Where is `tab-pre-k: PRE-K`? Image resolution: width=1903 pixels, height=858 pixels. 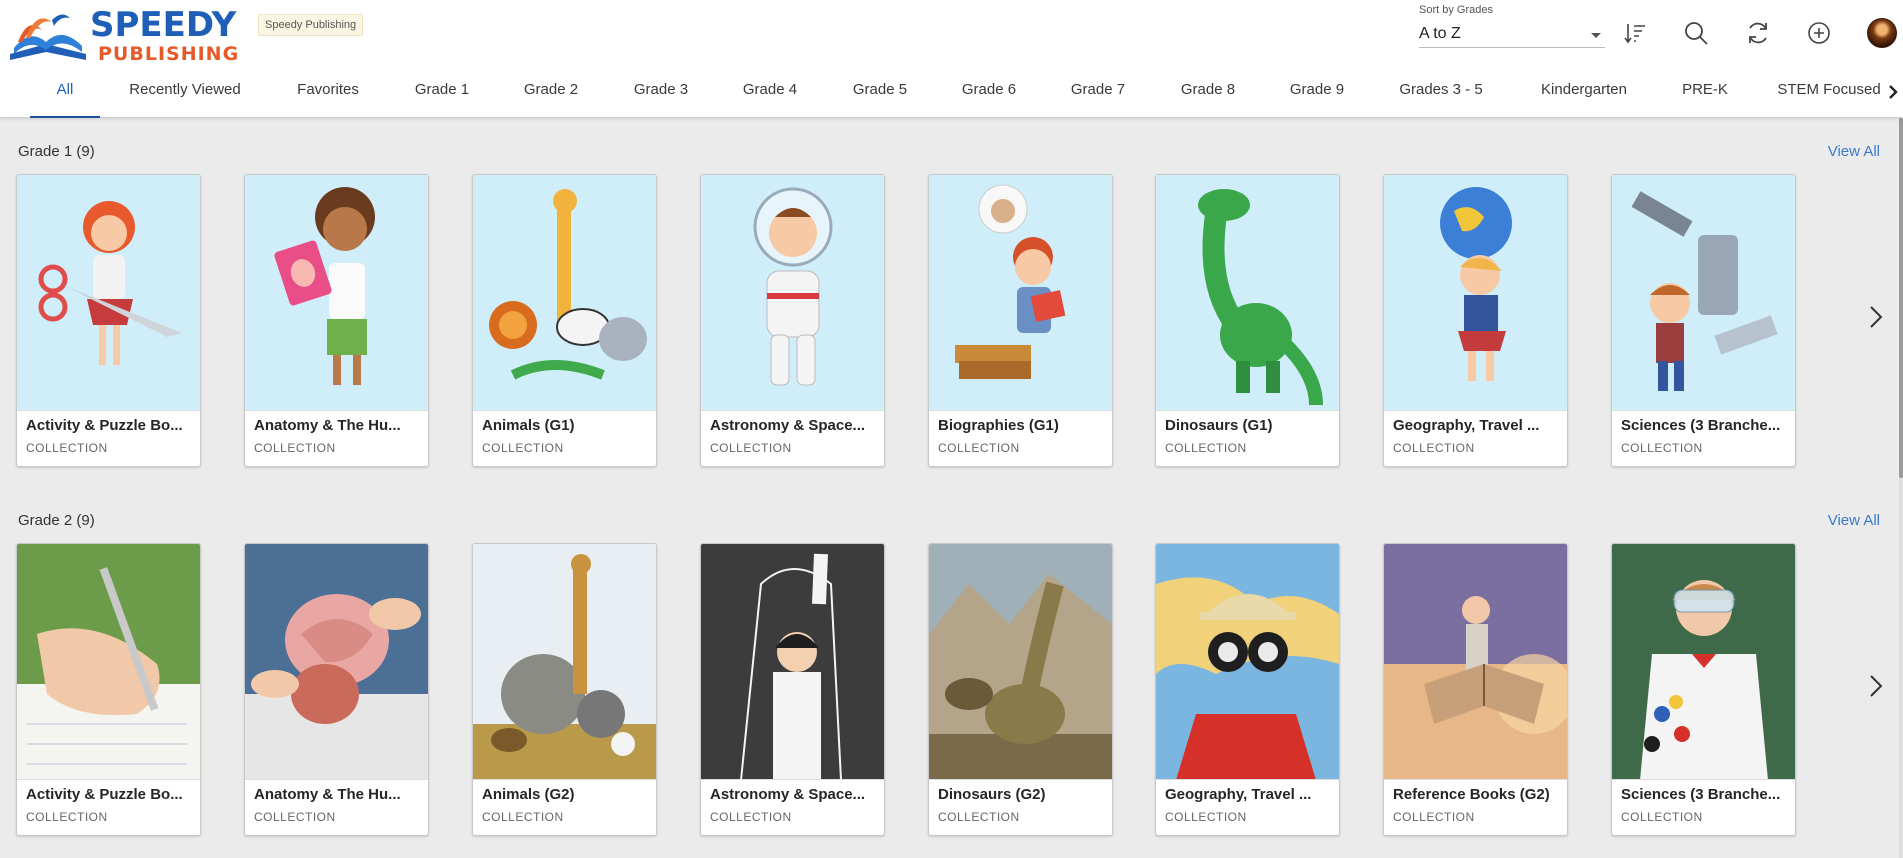 tab-pre-k: PRE-K is located at coordinates (1705, 95).